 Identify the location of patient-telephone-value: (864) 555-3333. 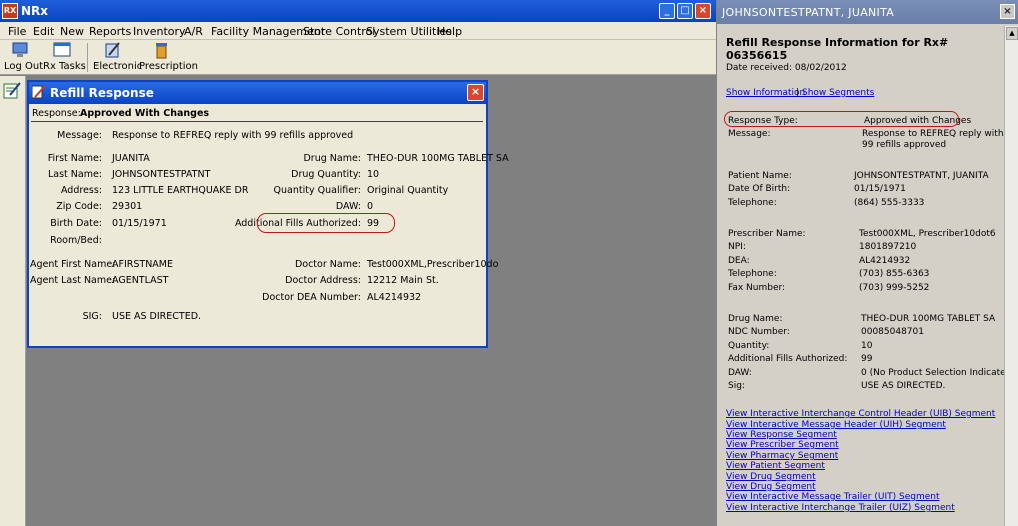
(889, 203).